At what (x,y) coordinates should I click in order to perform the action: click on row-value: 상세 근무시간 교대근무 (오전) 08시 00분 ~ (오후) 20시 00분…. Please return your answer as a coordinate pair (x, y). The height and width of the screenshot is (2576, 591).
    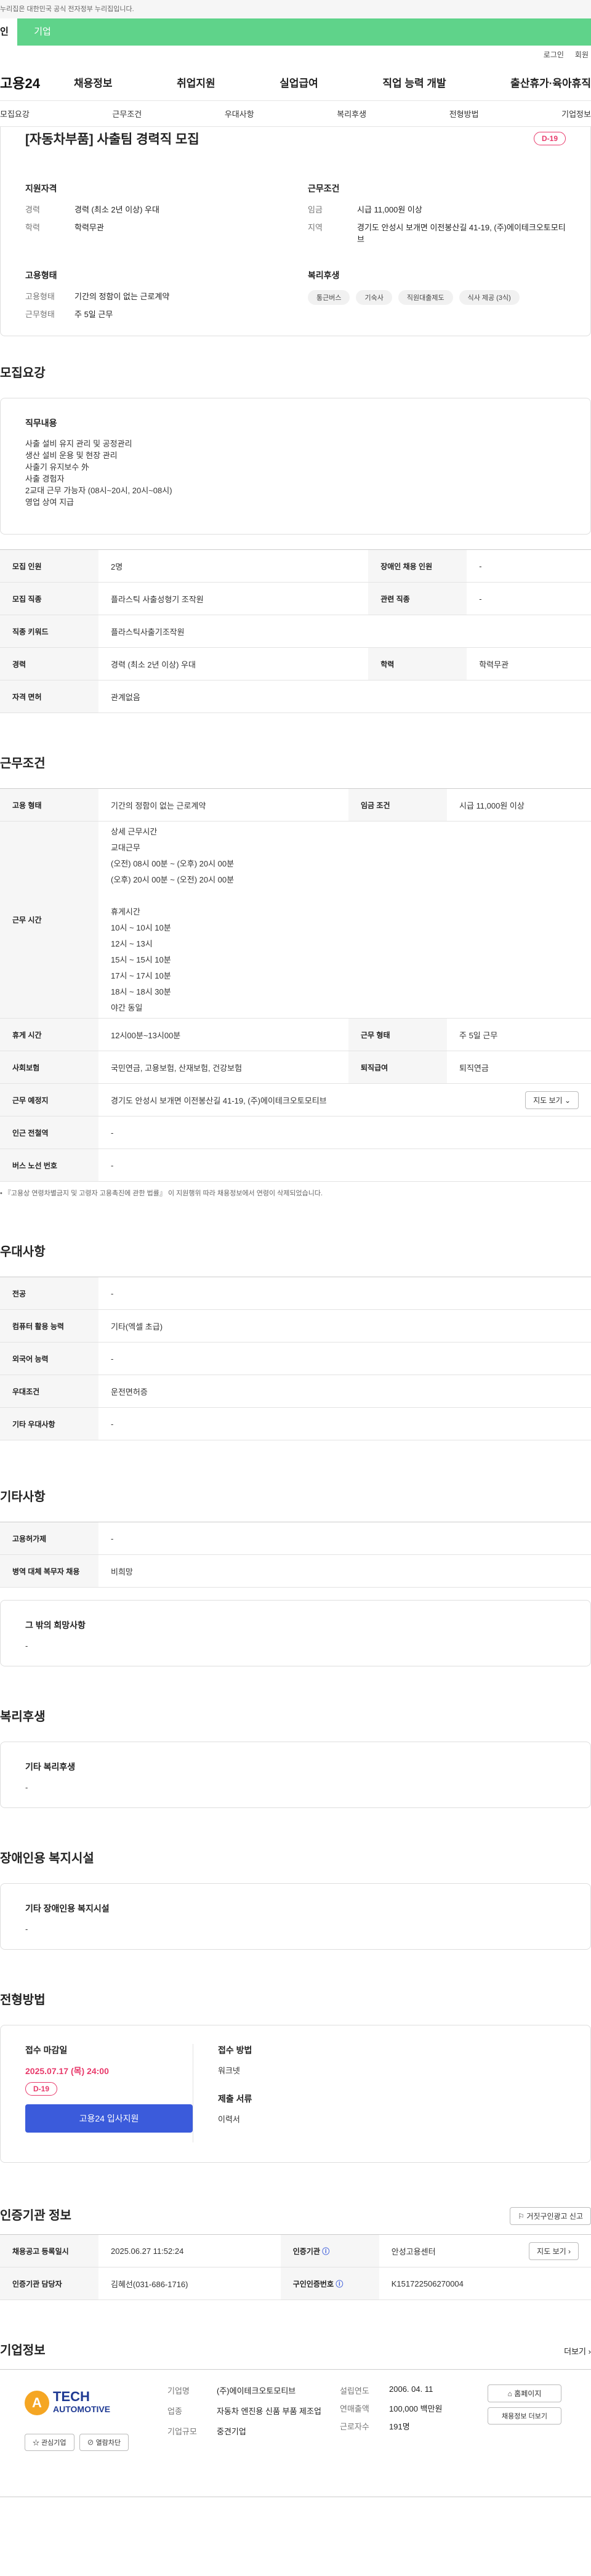
    Looking at the image, I should click on (344, 920).